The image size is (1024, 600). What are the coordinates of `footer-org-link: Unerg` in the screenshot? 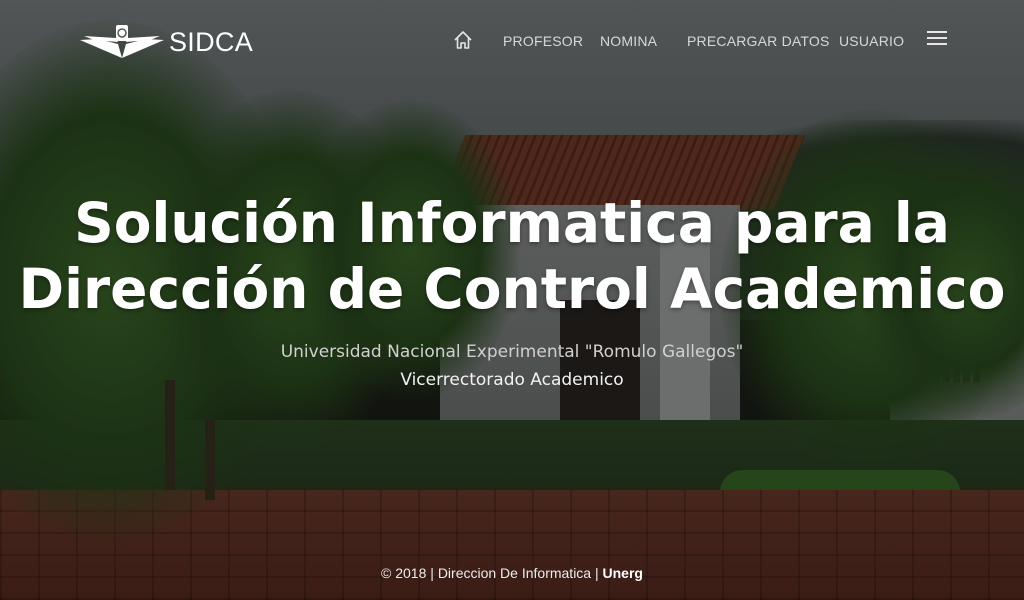 It's located at (623, 573).